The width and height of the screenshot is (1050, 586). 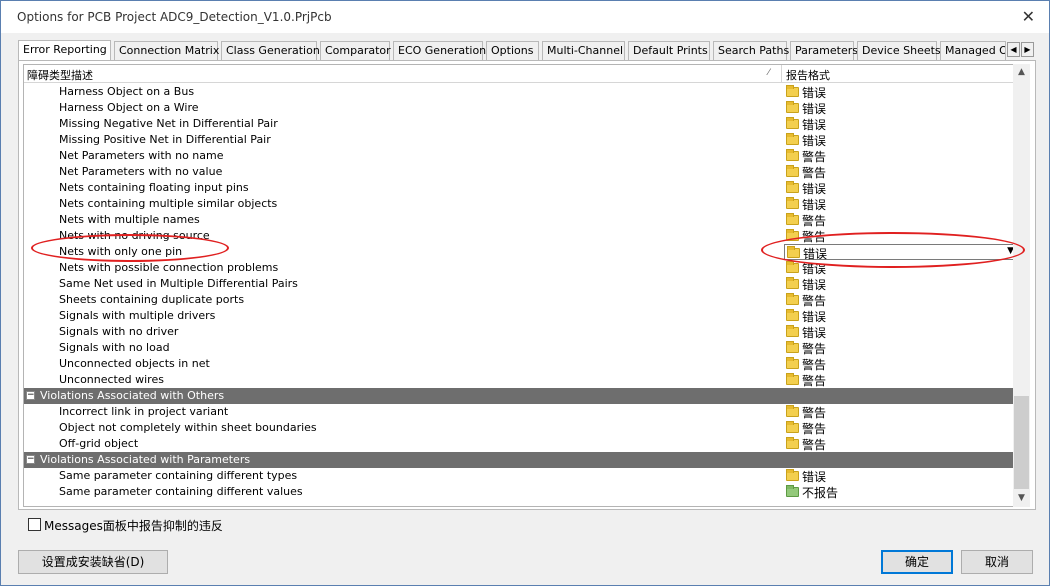 I want to click on table-row: Signals with no driver 错误, so click(x=520, y=332).